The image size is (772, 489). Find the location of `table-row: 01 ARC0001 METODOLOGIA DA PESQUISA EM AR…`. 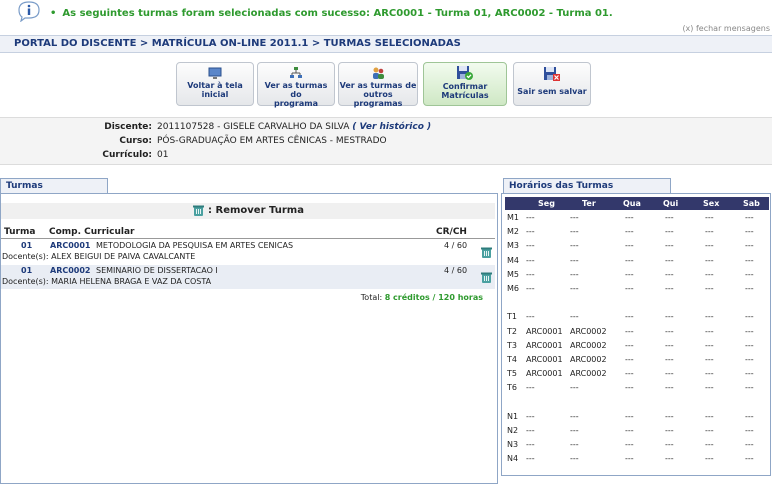

table-row: 01 ARC0001 METODOLOGIA DA PESQUISA EM AR… is located at coordinates (248, 252).